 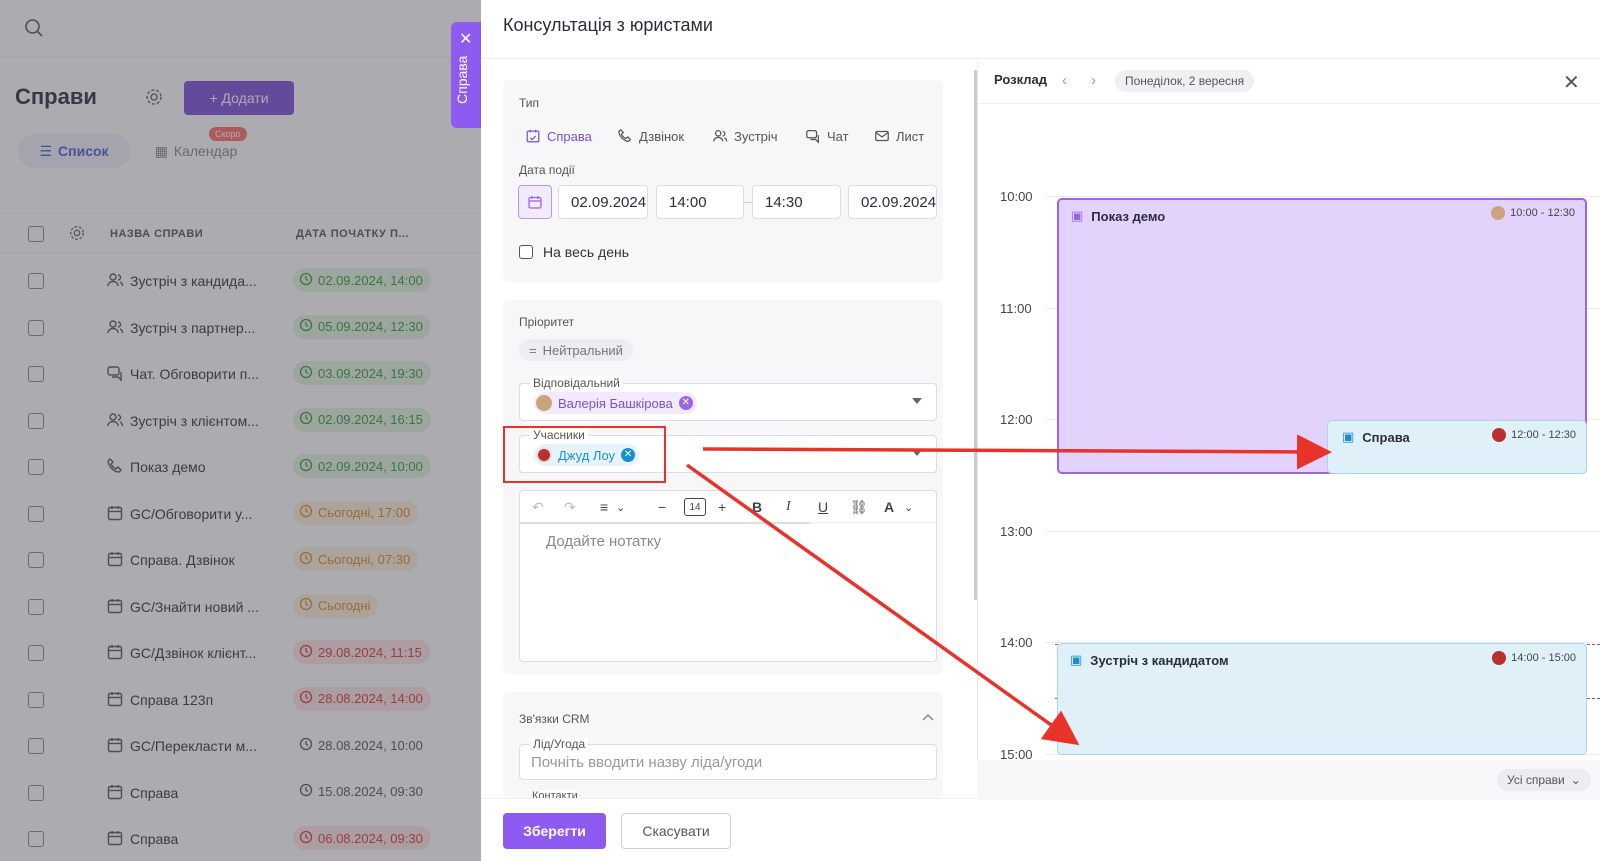 What do you see at coordinates (462, 79) in the screenshot?
I see `side-tab-label: Справа` at bounding box center [462, 79].